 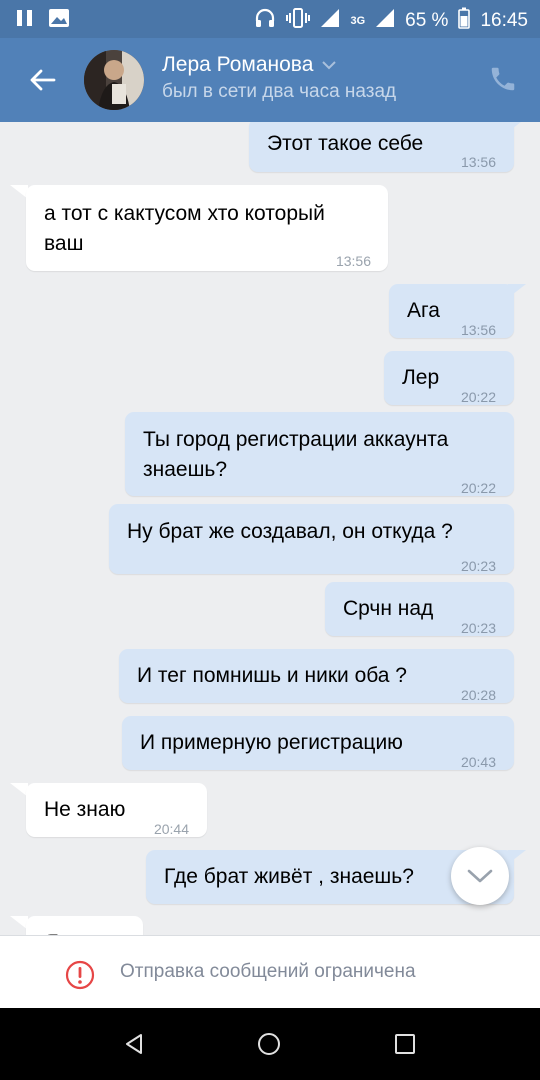 I want to click on restriction-message: Отправка сообщений ограничена, so click(x=268, y=971).